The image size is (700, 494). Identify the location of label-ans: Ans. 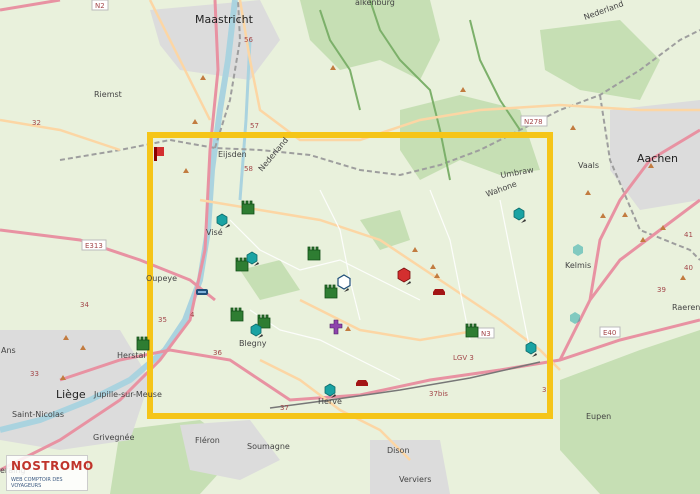
(8, 350).